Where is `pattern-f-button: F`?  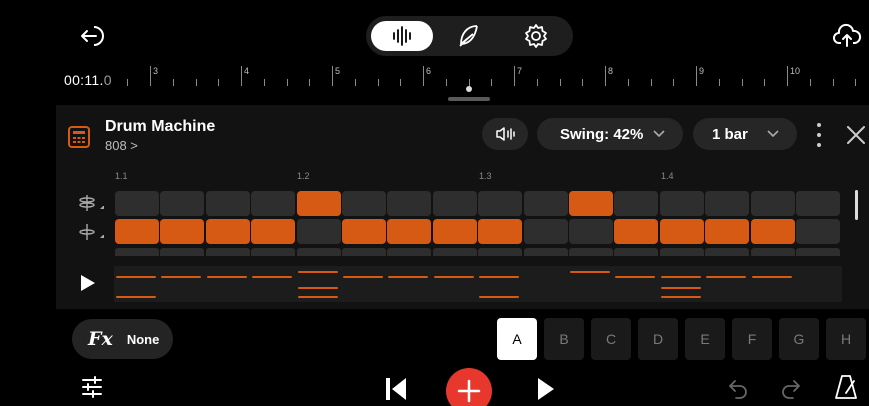 pattern-f-button: F is located at coordinates (752, 339).